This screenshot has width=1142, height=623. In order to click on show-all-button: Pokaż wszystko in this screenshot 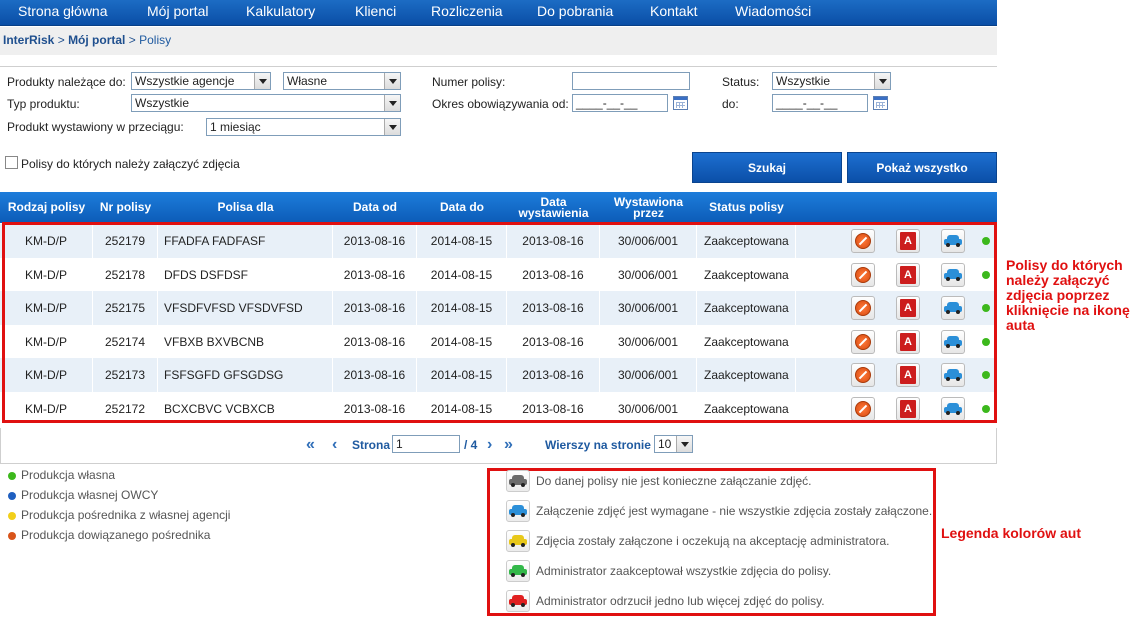, I will do `click(922, 167)`.